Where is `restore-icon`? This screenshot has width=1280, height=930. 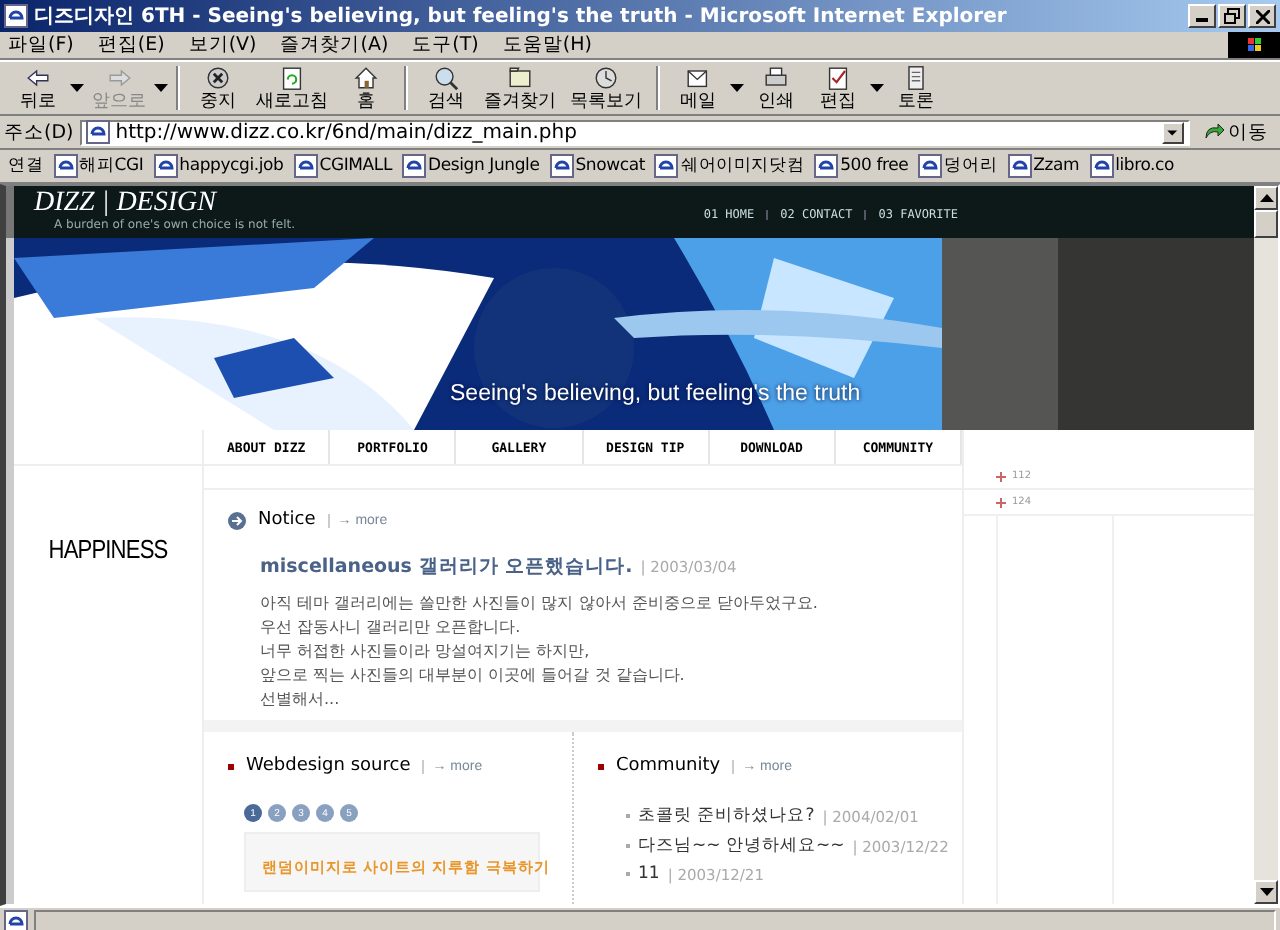
restore-icon is located at coordinates (1232, 16).